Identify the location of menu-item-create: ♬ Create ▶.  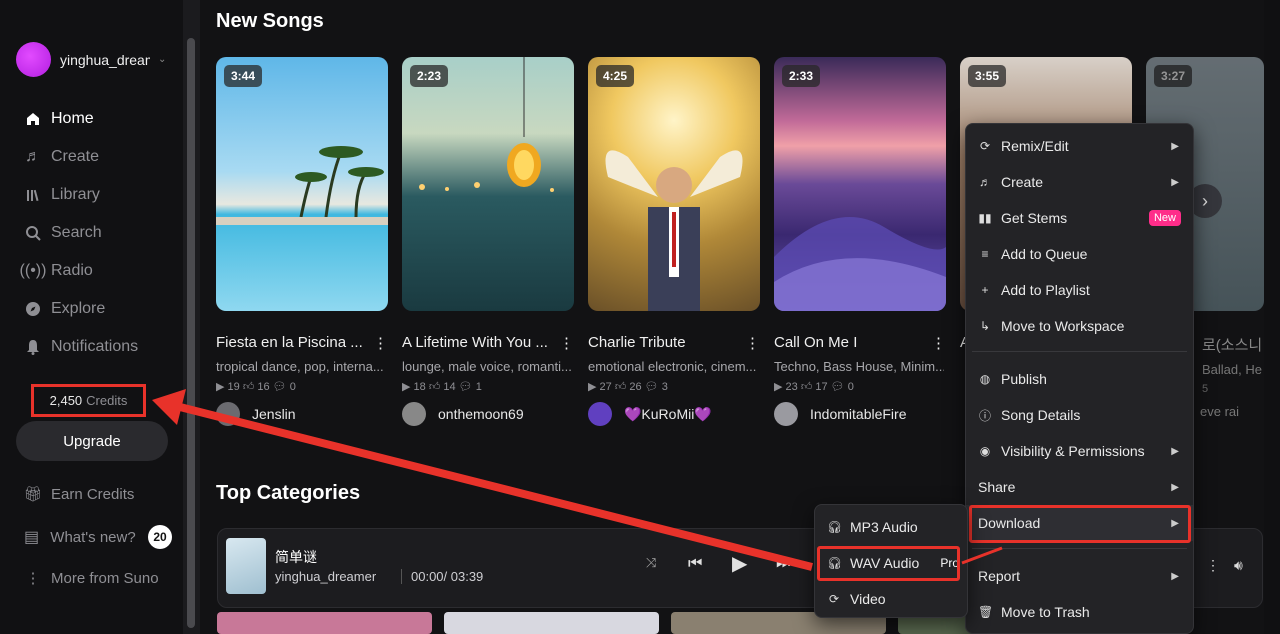
(1079, 182).